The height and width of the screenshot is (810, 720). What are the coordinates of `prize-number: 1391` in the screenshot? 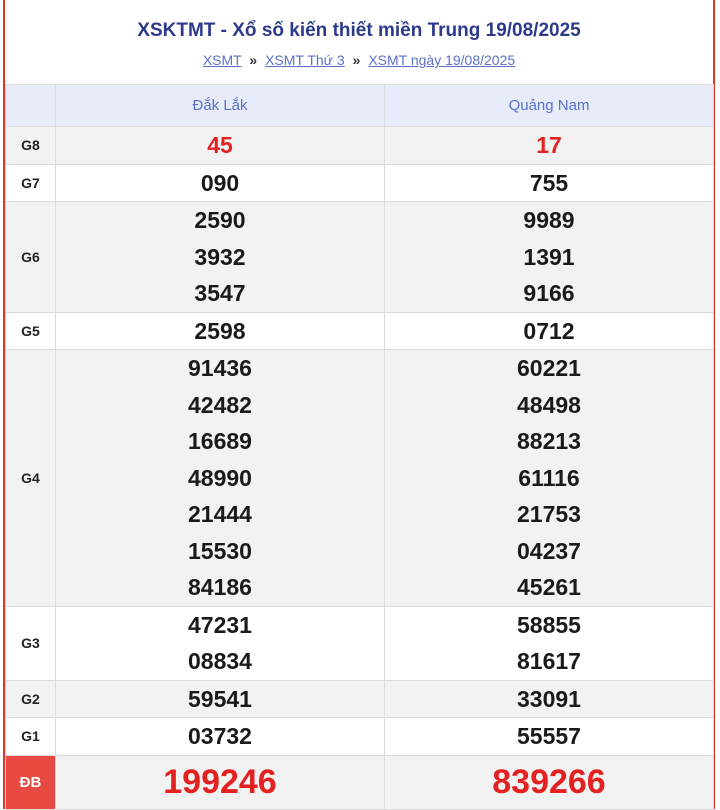 It's located at (549, 256).